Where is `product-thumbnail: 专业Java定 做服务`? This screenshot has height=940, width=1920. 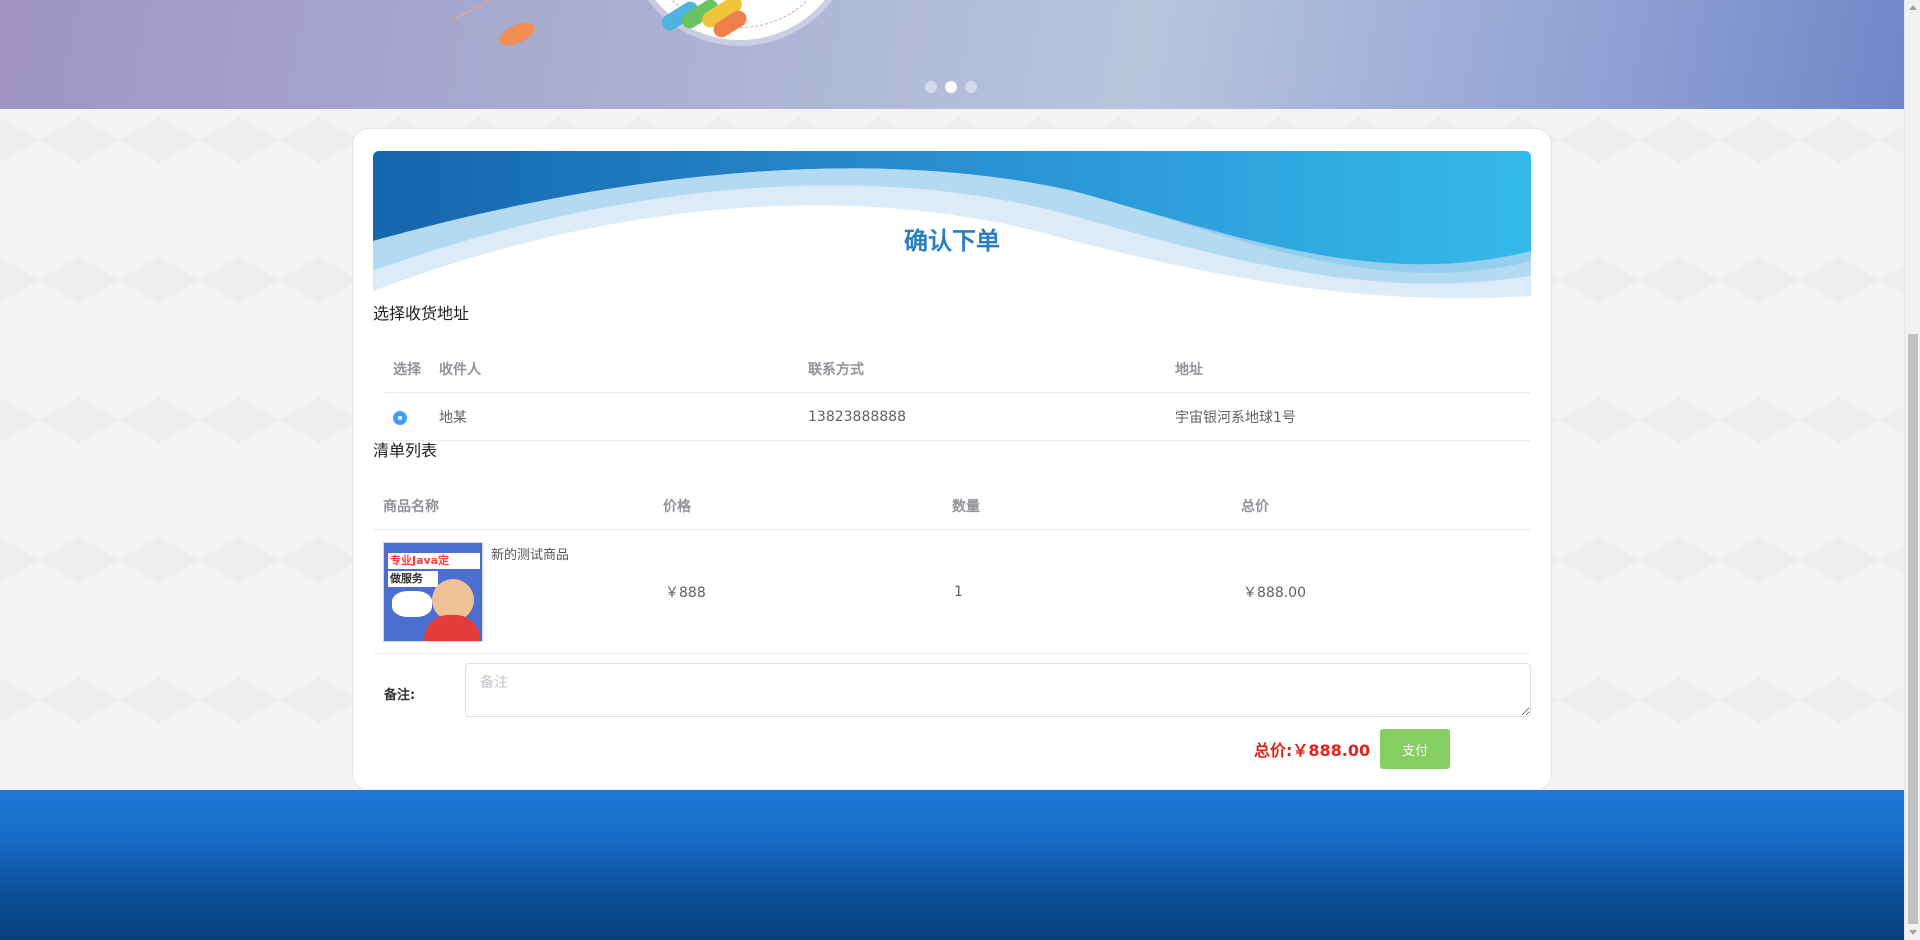
product-thumbnail: 专业Java定 做服务 is located at coordinates (433, 591).